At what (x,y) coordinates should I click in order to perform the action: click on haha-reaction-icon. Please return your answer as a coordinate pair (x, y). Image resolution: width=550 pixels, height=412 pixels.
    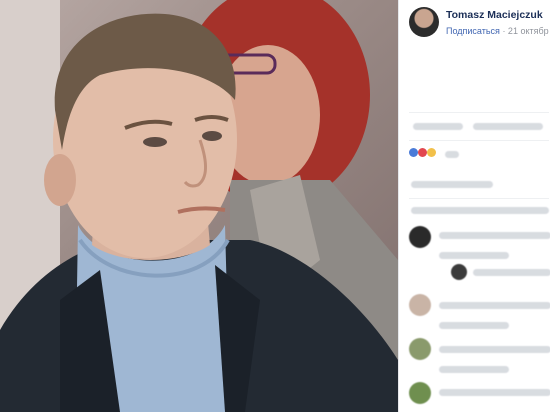
    Looking at the image, I should click on (432, 153).